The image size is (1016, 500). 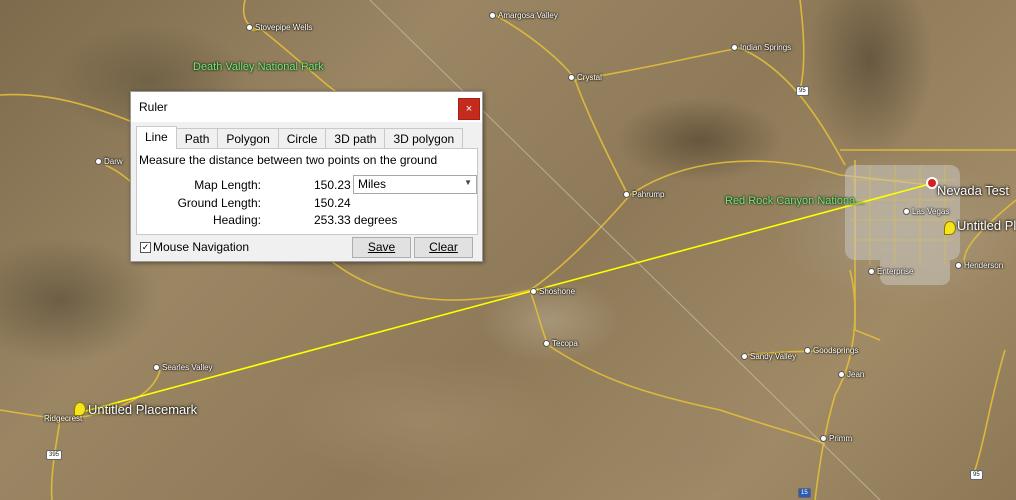 What do you see at coordinates (836, 439) in the screenshot?
I see `town-primm: Primm` at bounding box center [836, 439].